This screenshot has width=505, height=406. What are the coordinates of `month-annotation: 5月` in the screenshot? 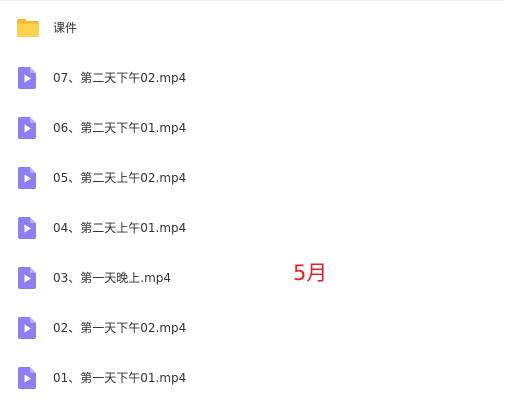 It's located at (310, 273).